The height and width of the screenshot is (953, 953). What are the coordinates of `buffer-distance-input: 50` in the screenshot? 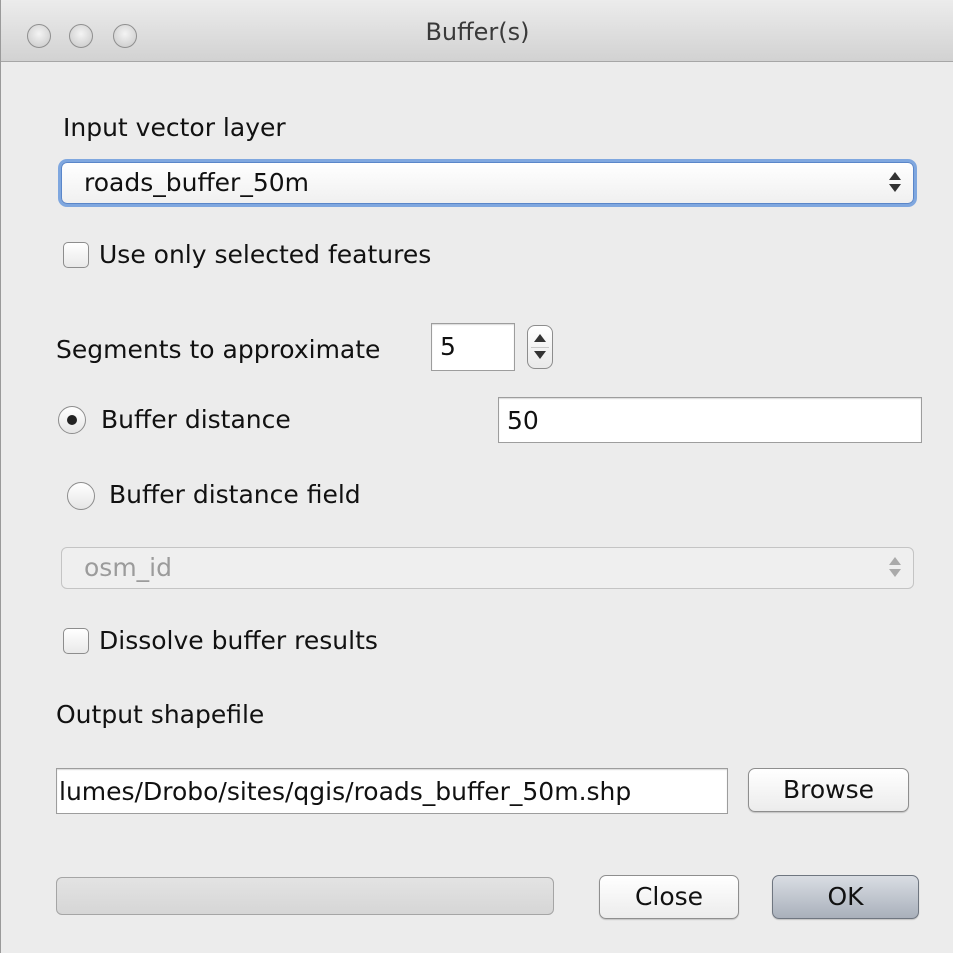 It's located at (710, 420).